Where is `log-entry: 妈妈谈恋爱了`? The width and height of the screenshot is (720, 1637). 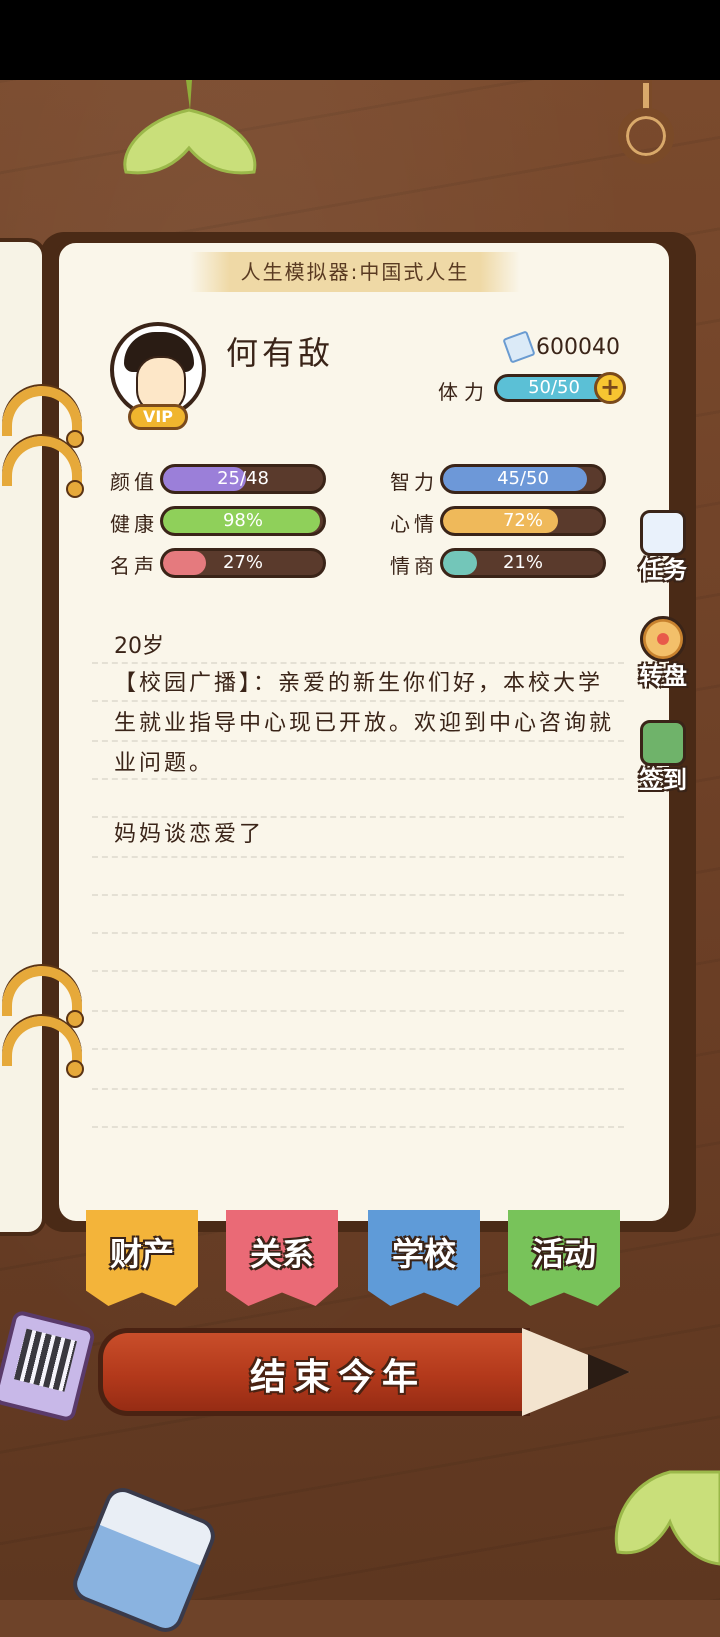
log-entry: 妈妈谈恋爱了 is located at coordinates (189, 834).